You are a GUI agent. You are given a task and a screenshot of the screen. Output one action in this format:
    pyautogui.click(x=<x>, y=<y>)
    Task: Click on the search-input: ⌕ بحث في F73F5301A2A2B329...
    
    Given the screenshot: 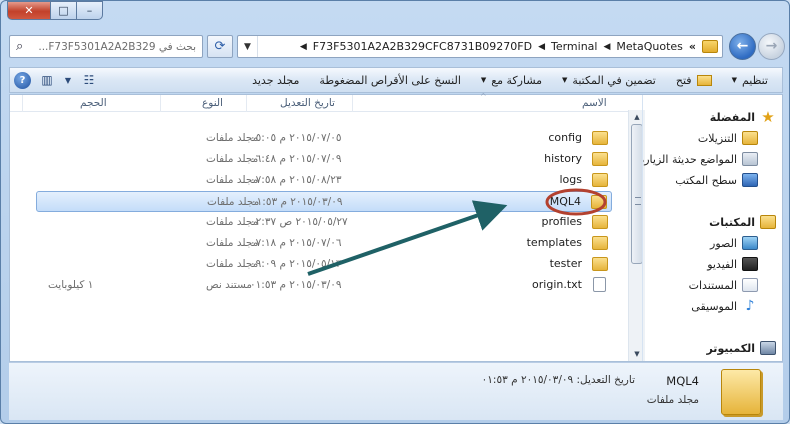 What is the action you would take?
    pyautogui.click(x=106, y=46)
    